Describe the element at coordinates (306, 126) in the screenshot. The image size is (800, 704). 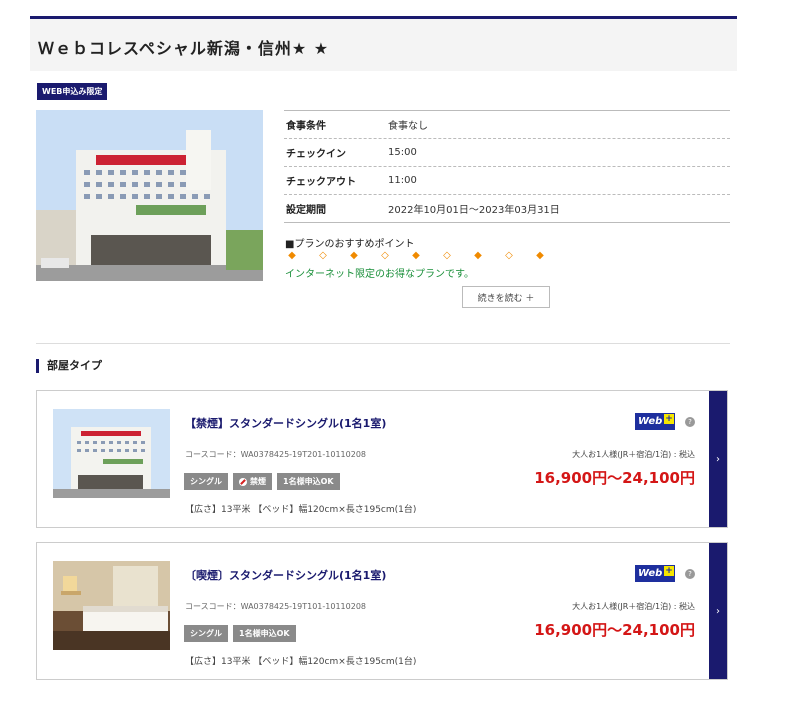
I see `info-label: 食事条件` at that location.